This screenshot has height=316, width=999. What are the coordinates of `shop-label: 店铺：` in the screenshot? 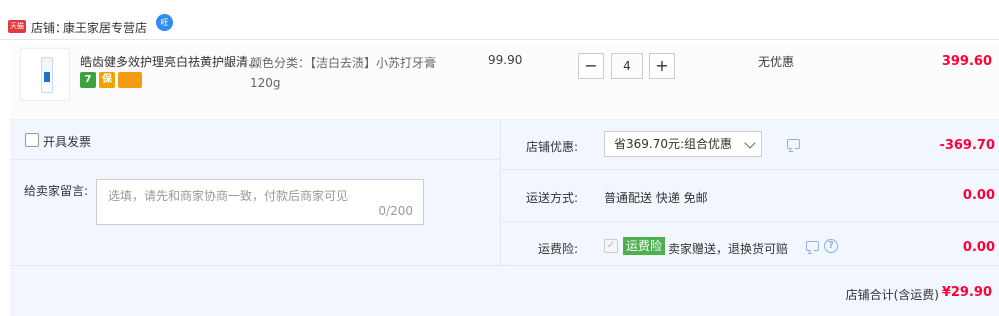 It's located at (49, 28).